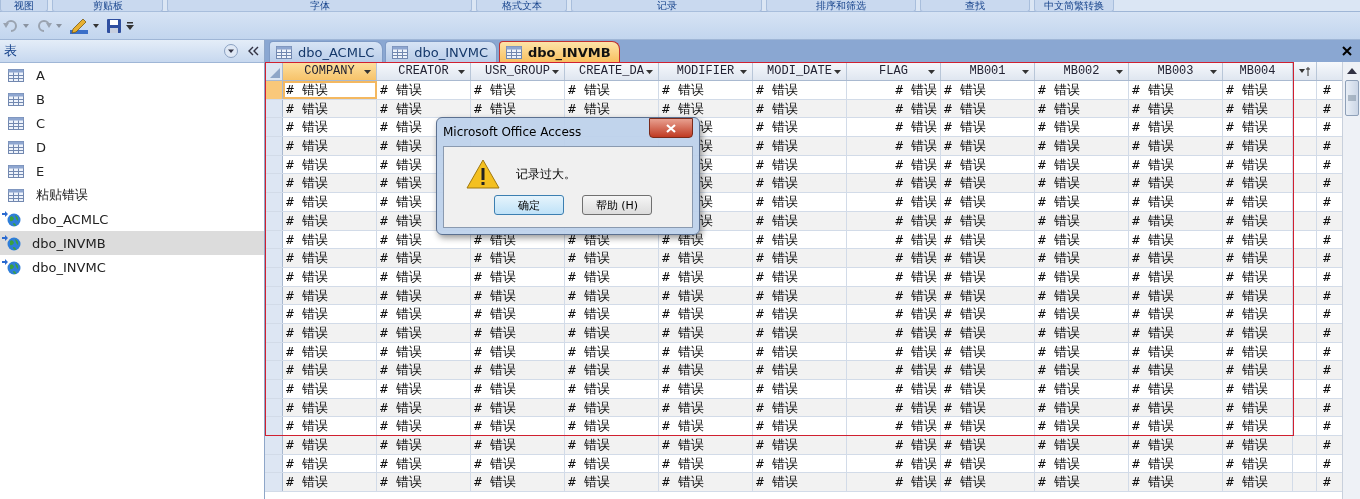  I want to click on scroll-up-icon, so click(1351, 71).